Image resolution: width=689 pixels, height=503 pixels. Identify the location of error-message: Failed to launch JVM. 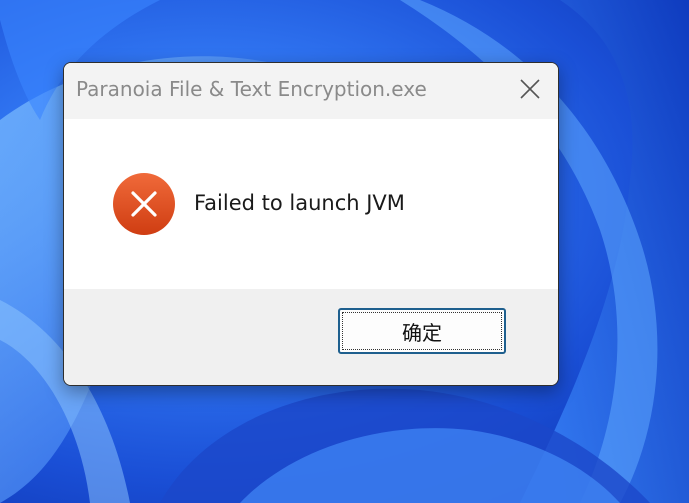
(299, 203).